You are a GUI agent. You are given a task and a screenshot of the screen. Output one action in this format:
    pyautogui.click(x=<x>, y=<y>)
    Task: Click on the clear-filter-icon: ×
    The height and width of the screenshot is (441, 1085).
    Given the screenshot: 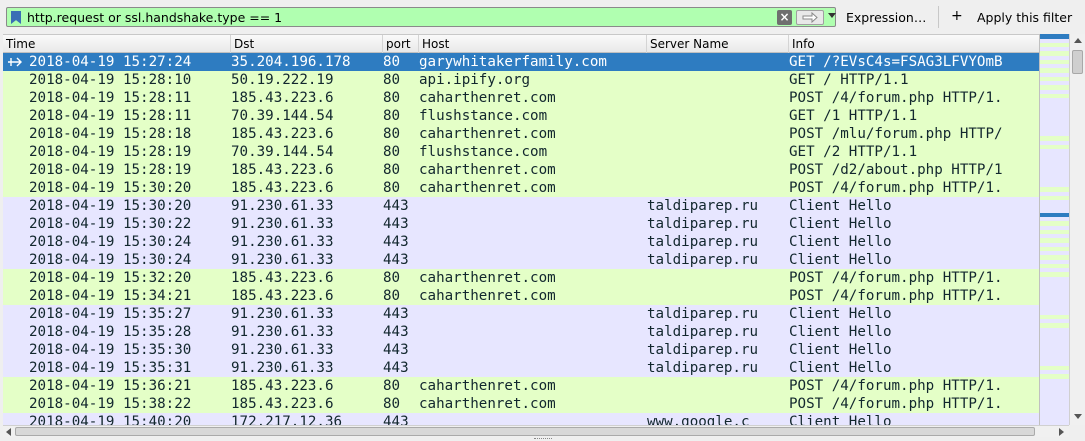 What is the action you would take?
    pyautogui.click(x=784, y=17)
    